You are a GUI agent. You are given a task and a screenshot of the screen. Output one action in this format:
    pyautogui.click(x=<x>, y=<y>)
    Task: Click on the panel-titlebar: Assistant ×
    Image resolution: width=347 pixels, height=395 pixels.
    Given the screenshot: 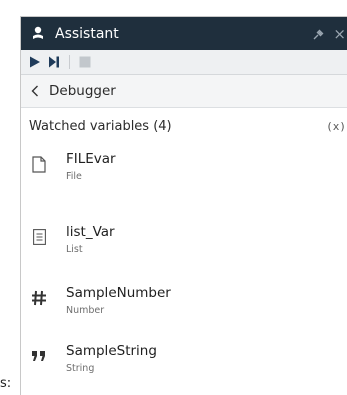 What is the action you would take?
    pyautogui.click(x=184, y=33)
    